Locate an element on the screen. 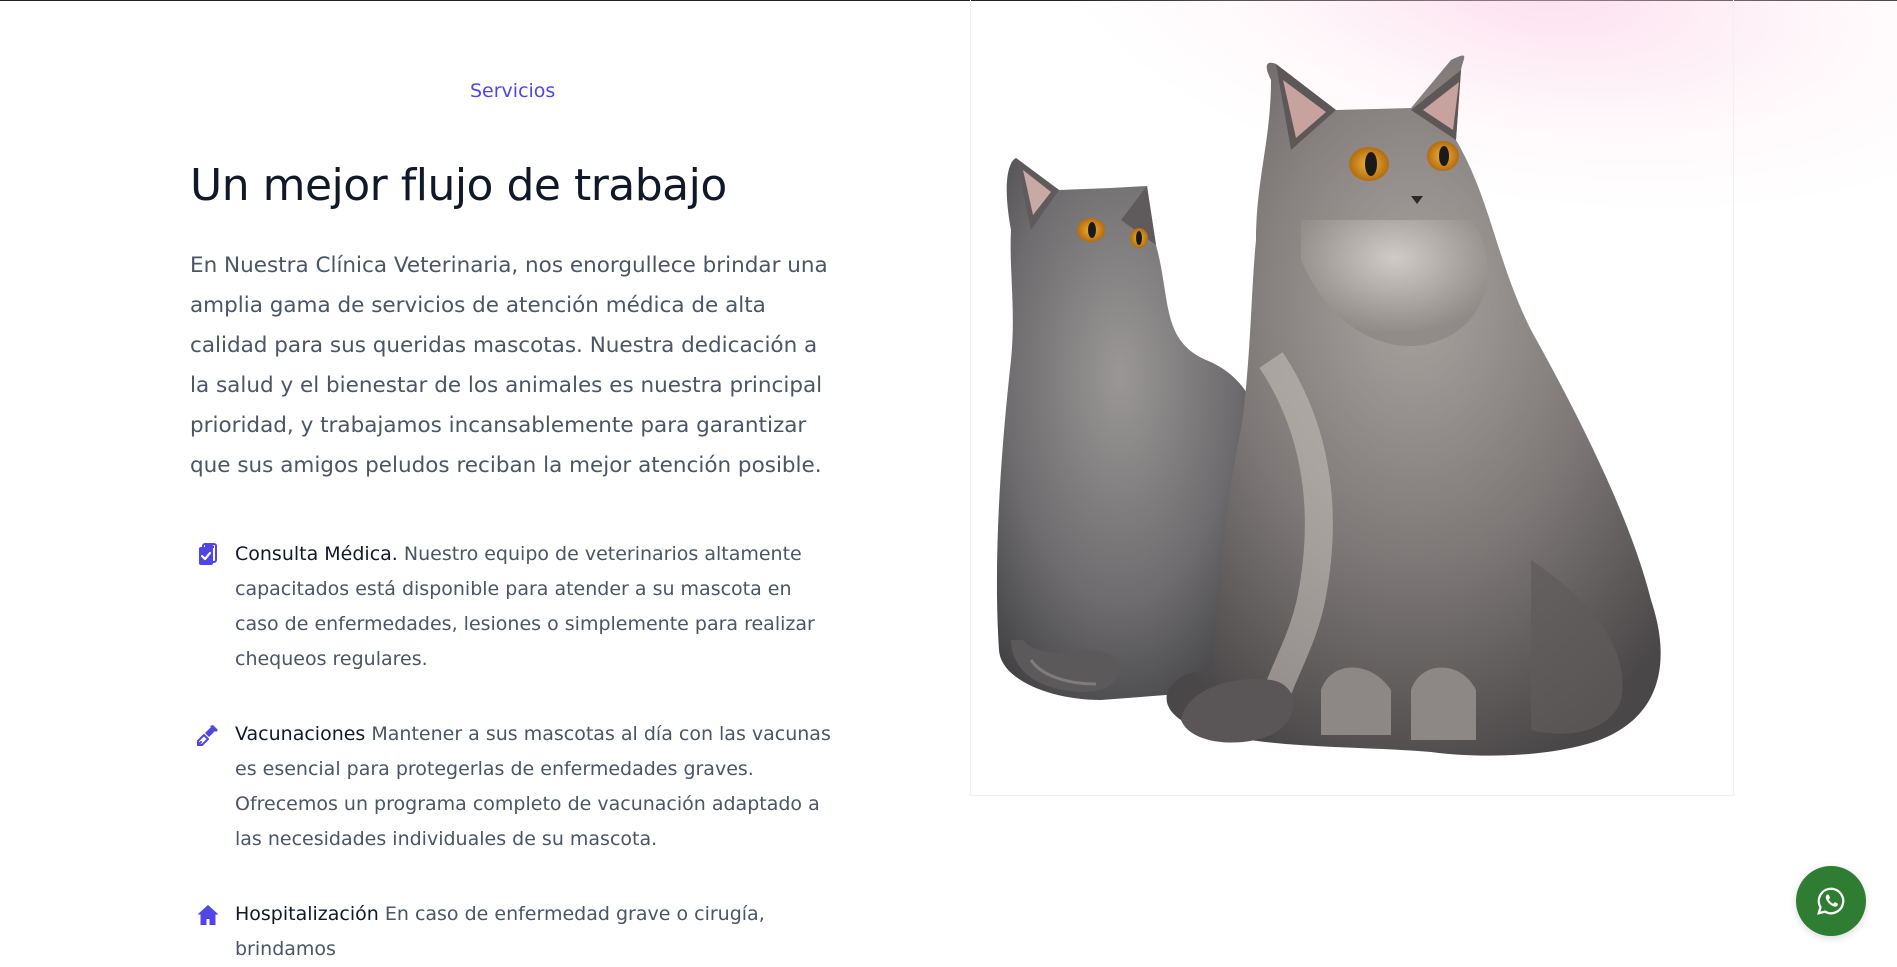  feature-title: Vacunaciones is located at coordinates (300, 734).